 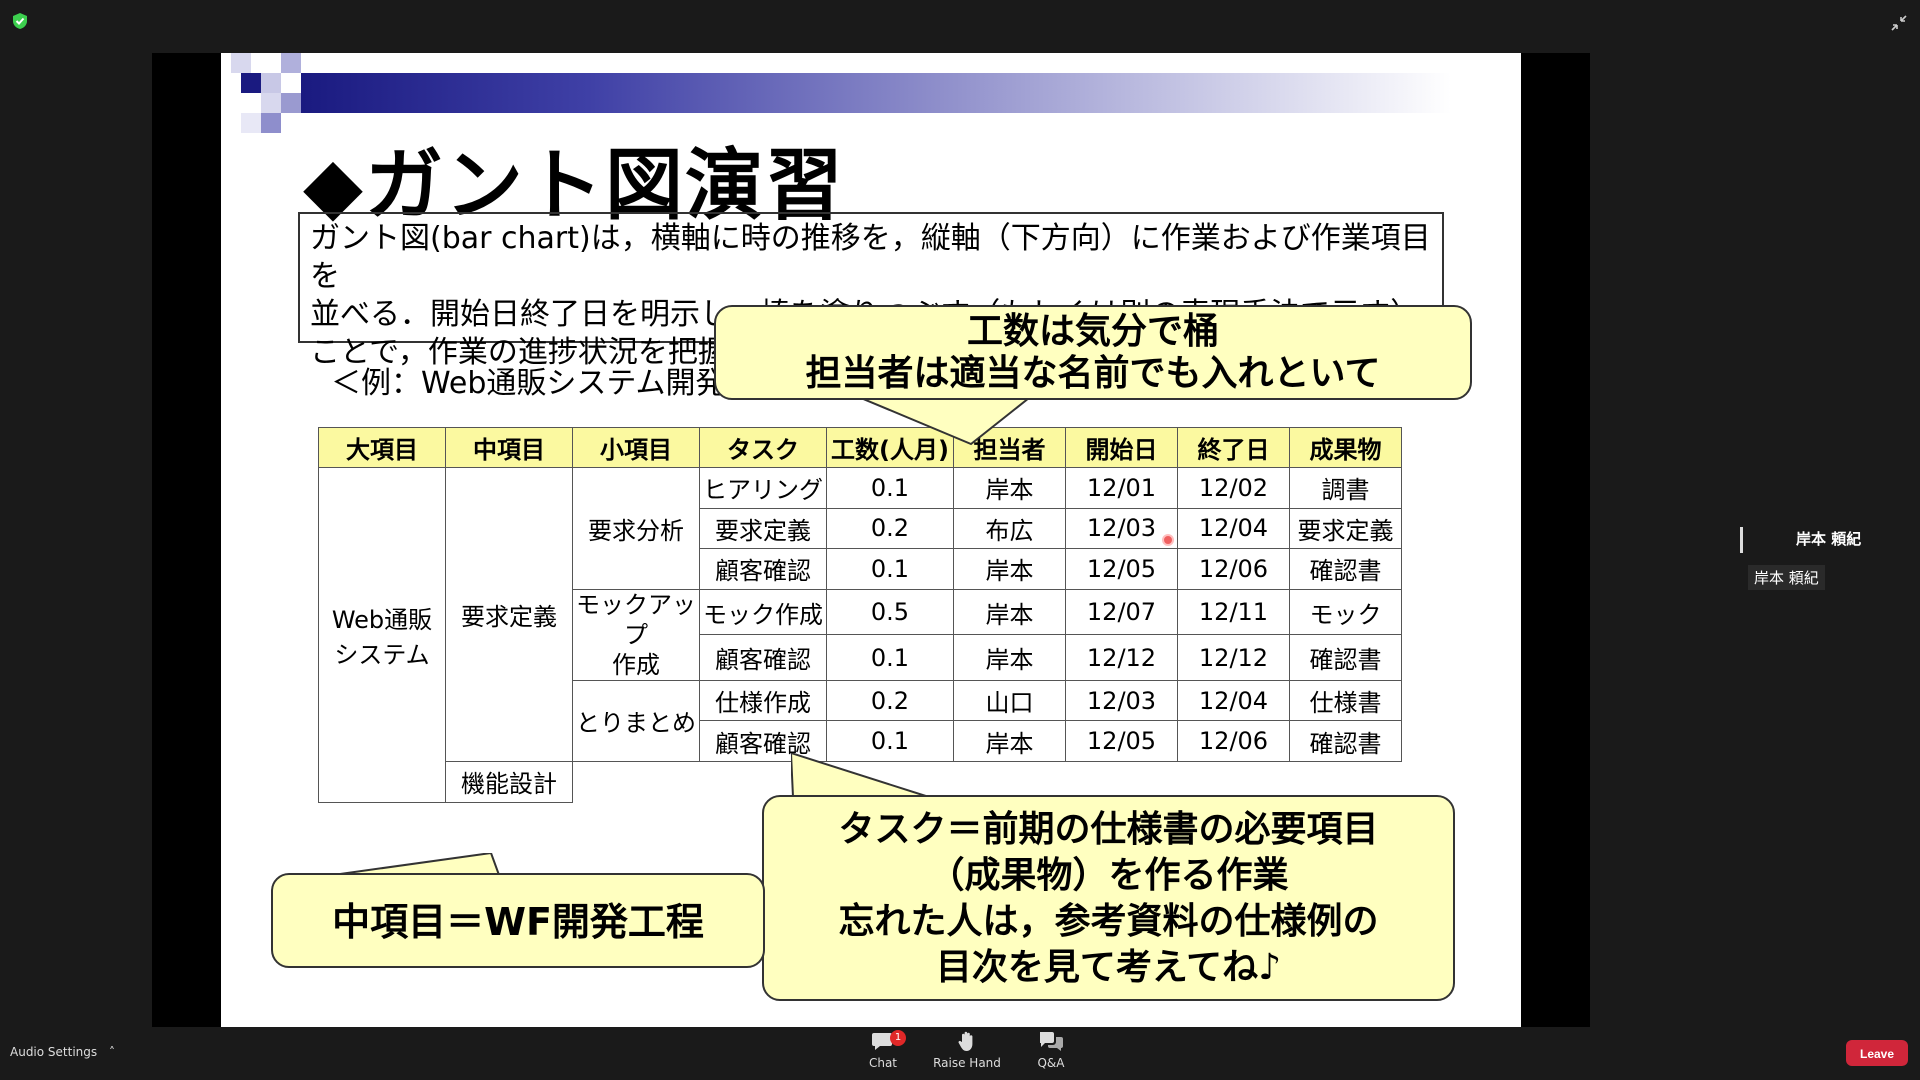 I want to click on column-header: 中項目, so click(x=509, y=447).